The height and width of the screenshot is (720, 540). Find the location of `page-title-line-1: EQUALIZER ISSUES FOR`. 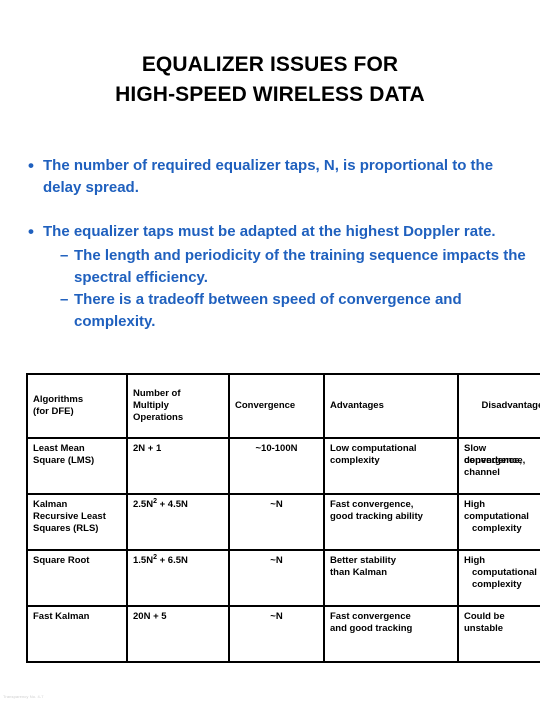

page-title-line-1: EQUALIZER ISSUES FOR is located at coordinates (270, 64).